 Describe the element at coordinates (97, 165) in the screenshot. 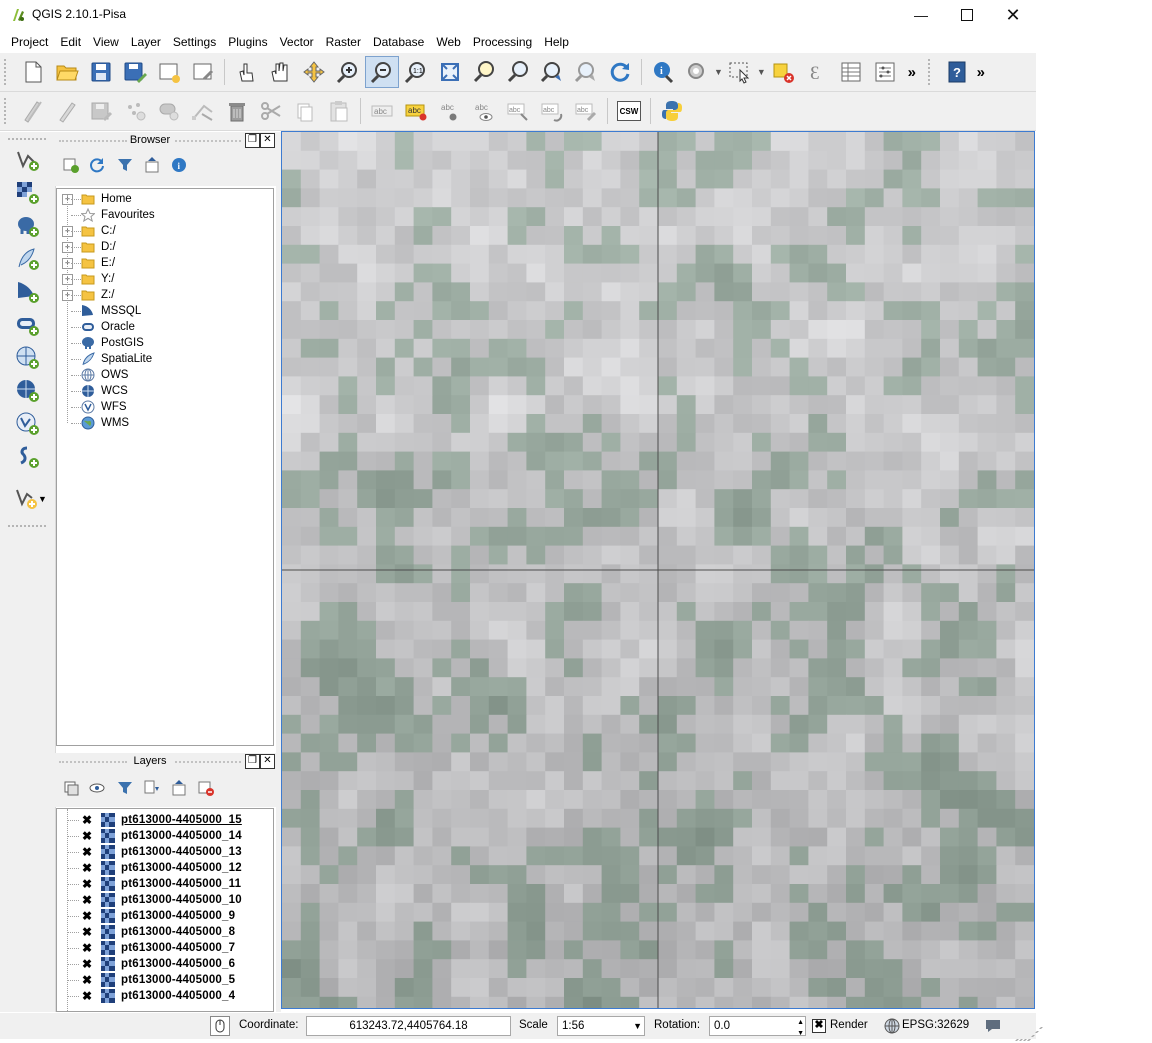

I see `refresh-browser-button` at that location.